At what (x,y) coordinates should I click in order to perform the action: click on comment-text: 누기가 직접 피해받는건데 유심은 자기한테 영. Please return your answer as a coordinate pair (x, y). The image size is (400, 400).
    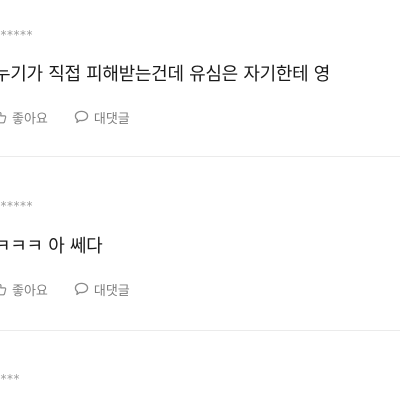
    Looking at the image, I should click on (165, 74).